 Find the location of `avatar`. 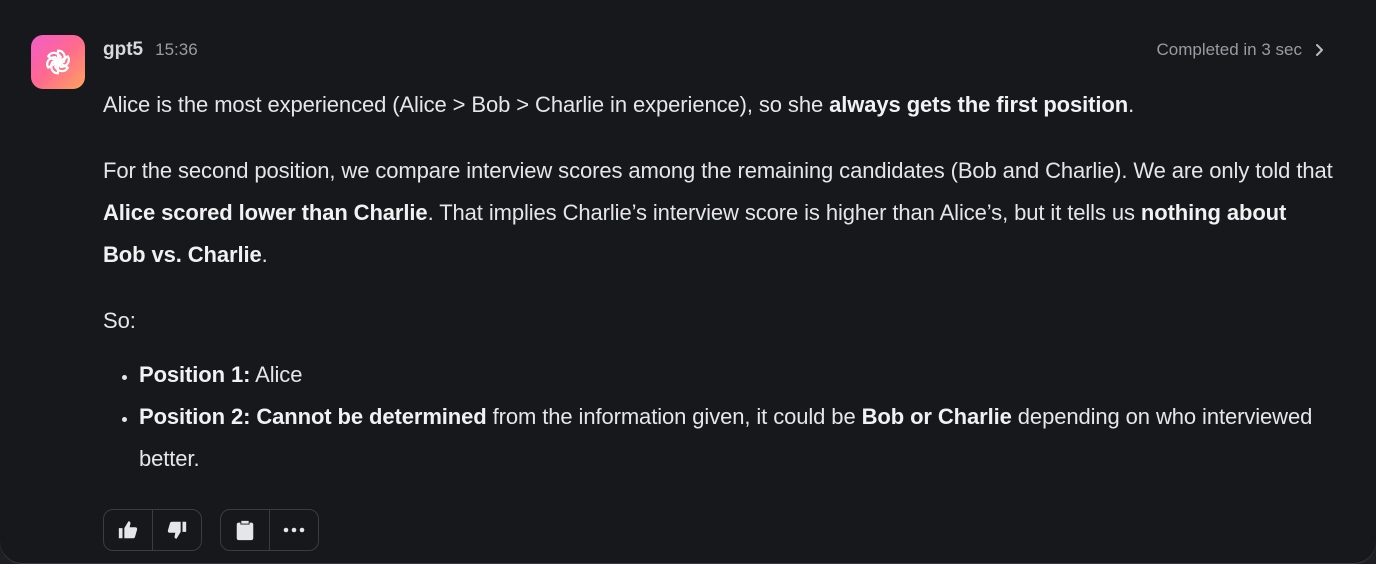

avatar is located at coordinates (58, 62).